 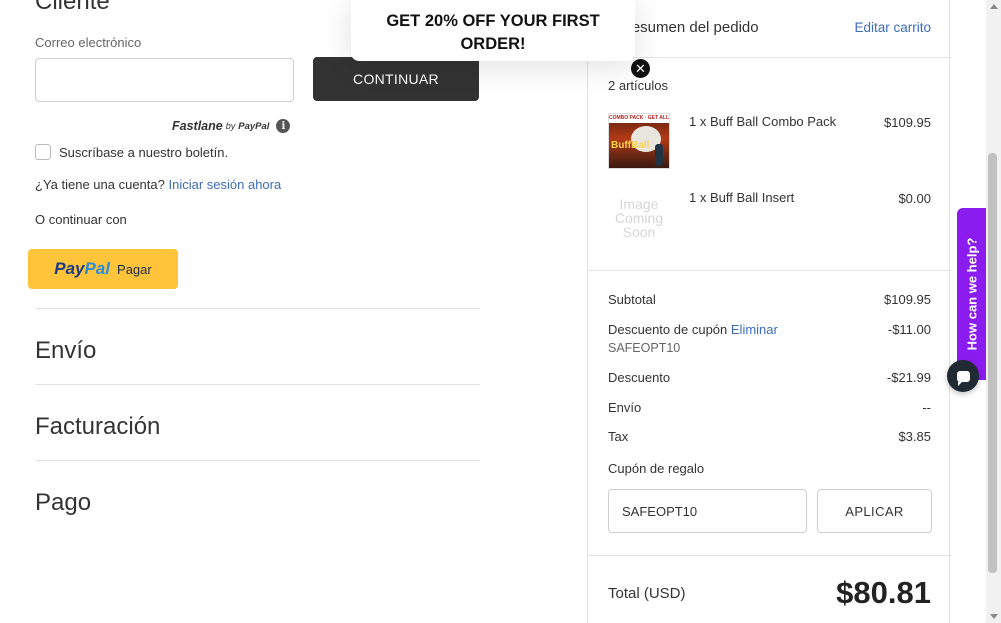 I want to click on customer-section-title: Cliente, so click(x=72, y=7).